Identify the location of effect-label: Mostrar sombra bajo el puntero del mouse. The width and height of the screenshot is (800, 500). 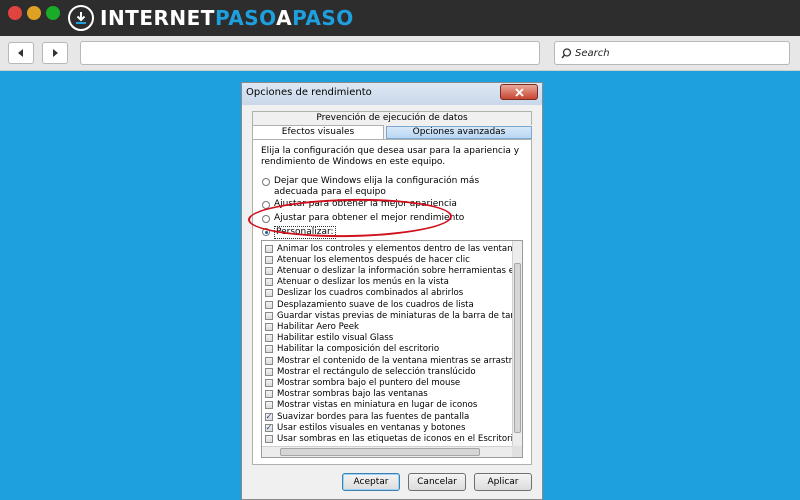
(369, 382).